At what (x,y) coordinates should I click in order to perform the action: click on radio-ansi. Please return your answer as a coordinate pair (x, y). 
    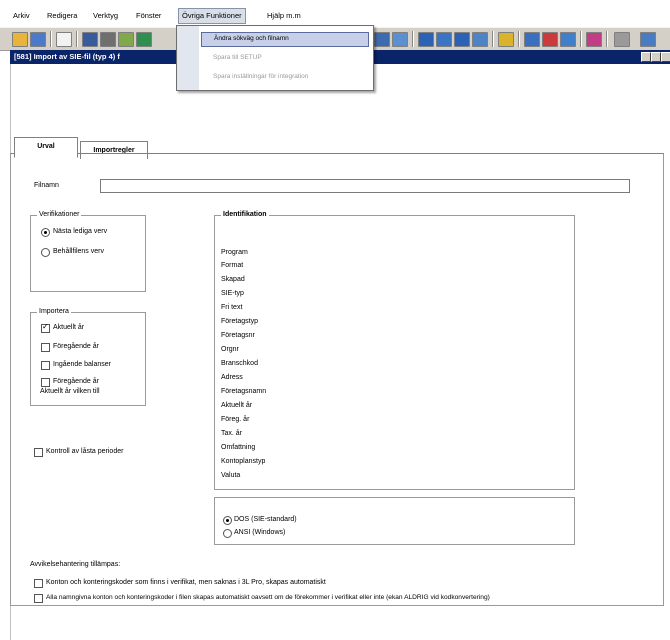
    Looking at the image, I should click on (227, 533).